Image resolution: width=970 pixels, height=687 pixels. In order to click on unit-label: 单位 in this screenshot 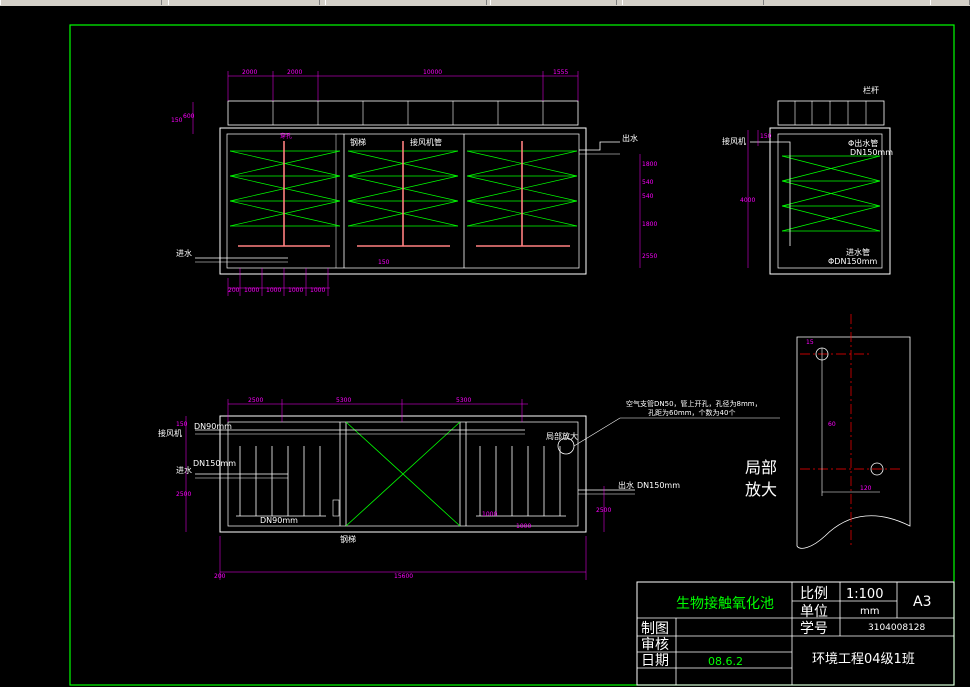, I will do `click(814, 612)`.